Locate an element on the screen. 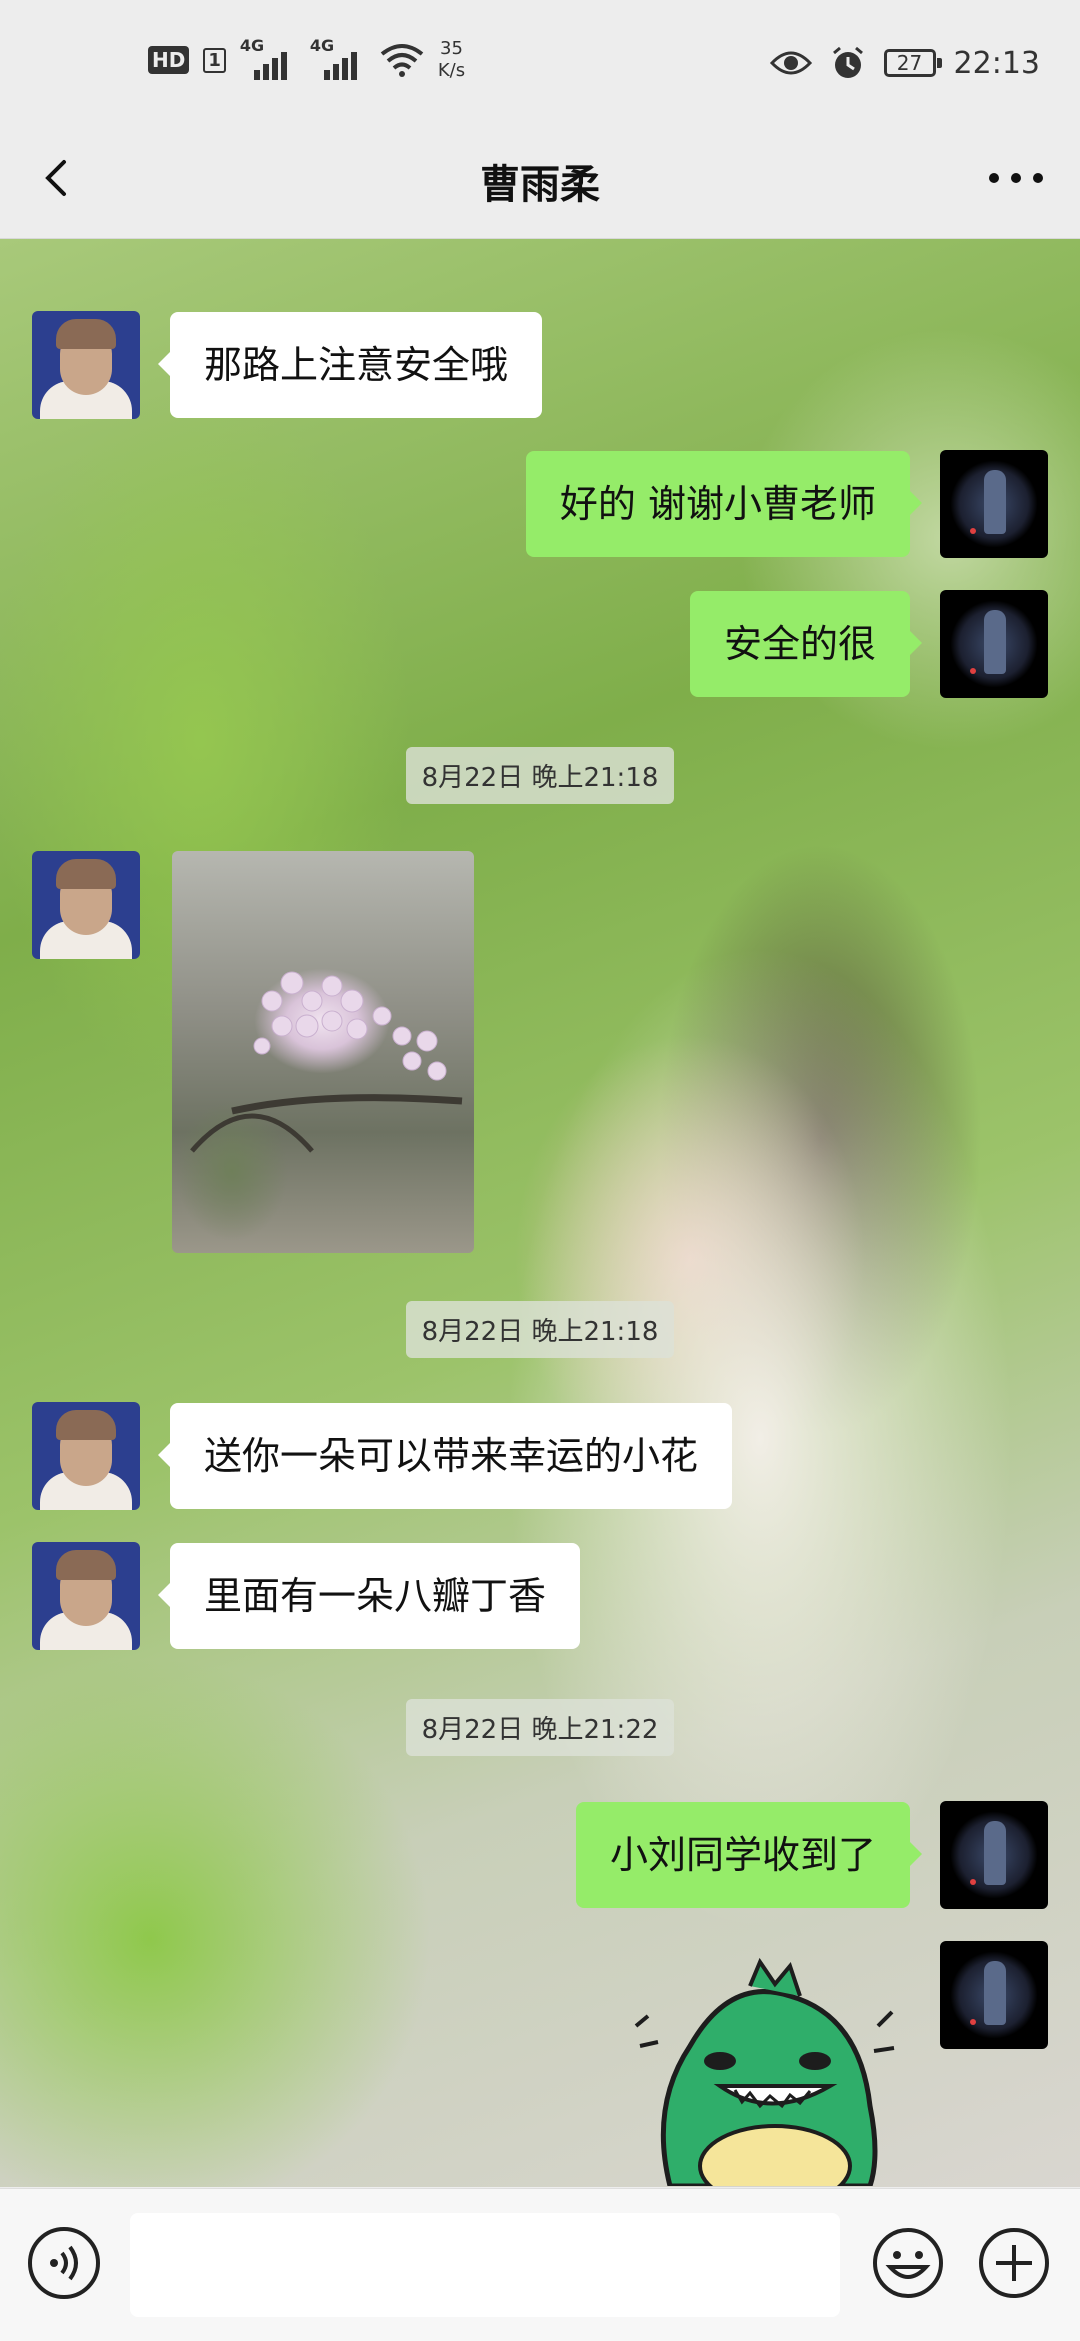 The height and width of the screenshot is (2341, 1080). green-dinosaur-sticker is located at coordinates (765, 2071).